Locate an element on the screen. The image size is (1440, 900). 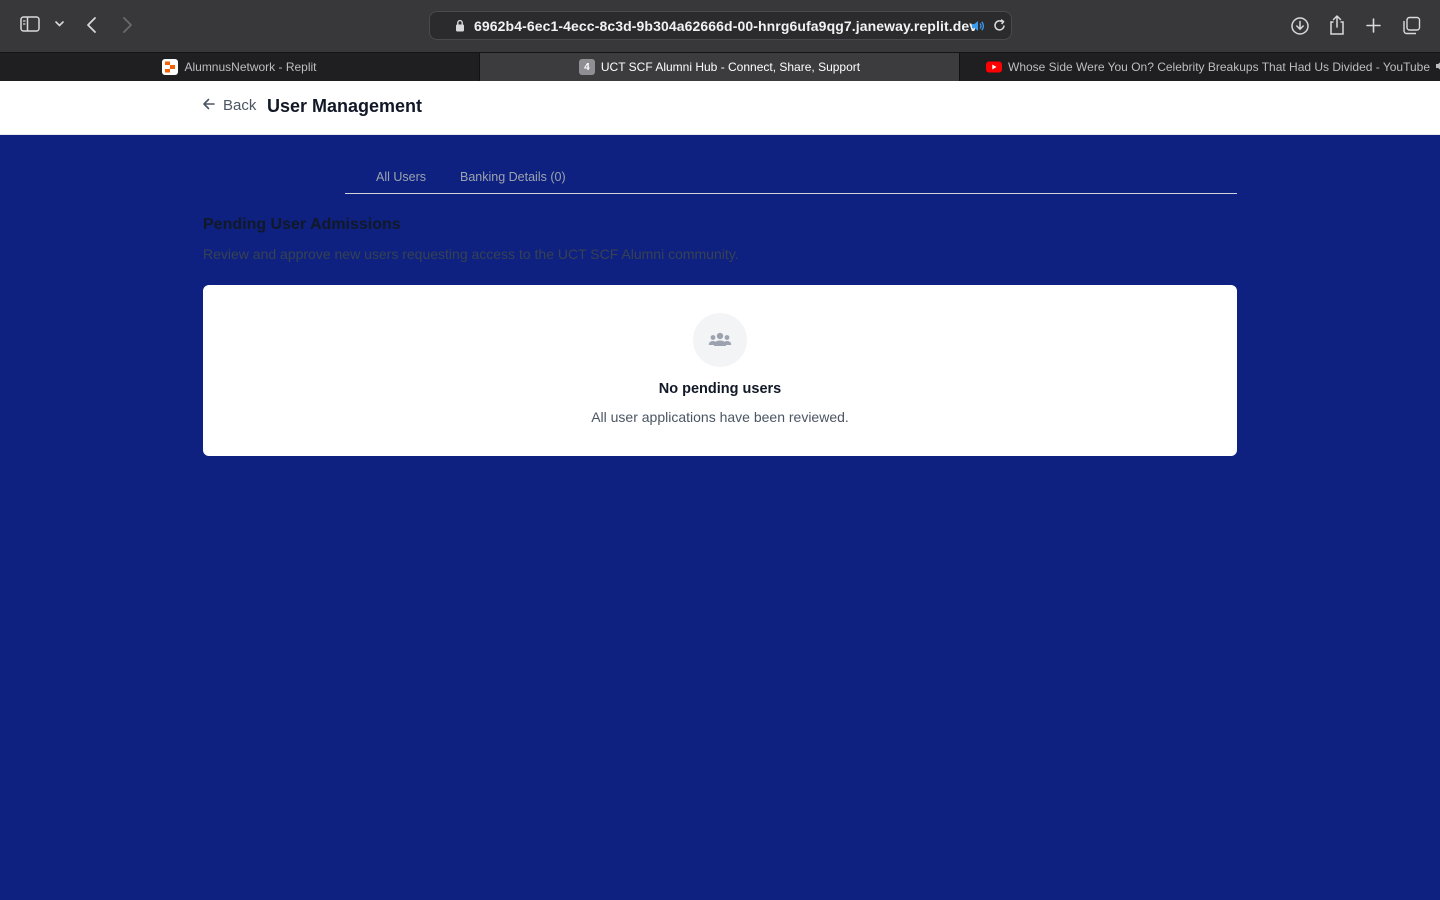
tab-overview-icon is located at coordinates (1411, 25).